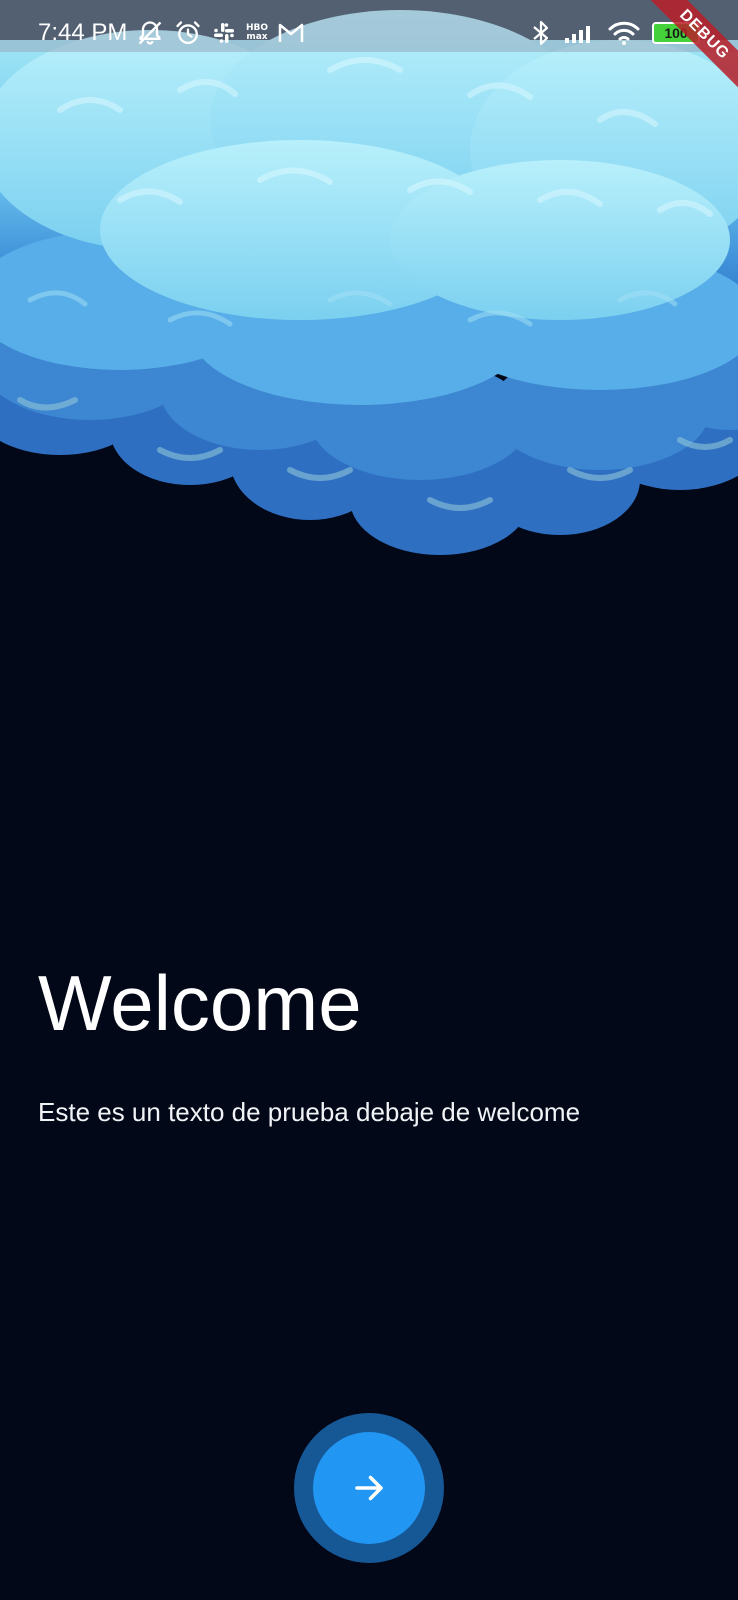 The width and height of the screenshot is (738, 1600). Describe the element at coordinates (83, 32) in the screenshot. I see `status-time: 7:44 PM` at that location.